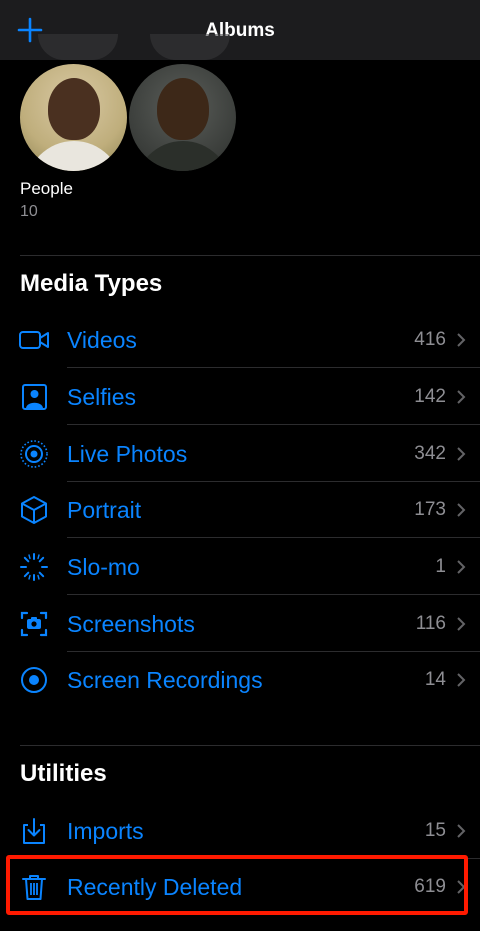 Image resolution: width=480 pixels, height=931 pixels. Describe the element at coordinates (34, 454) in the screenshot. I see `live-photo-icon` at that location.